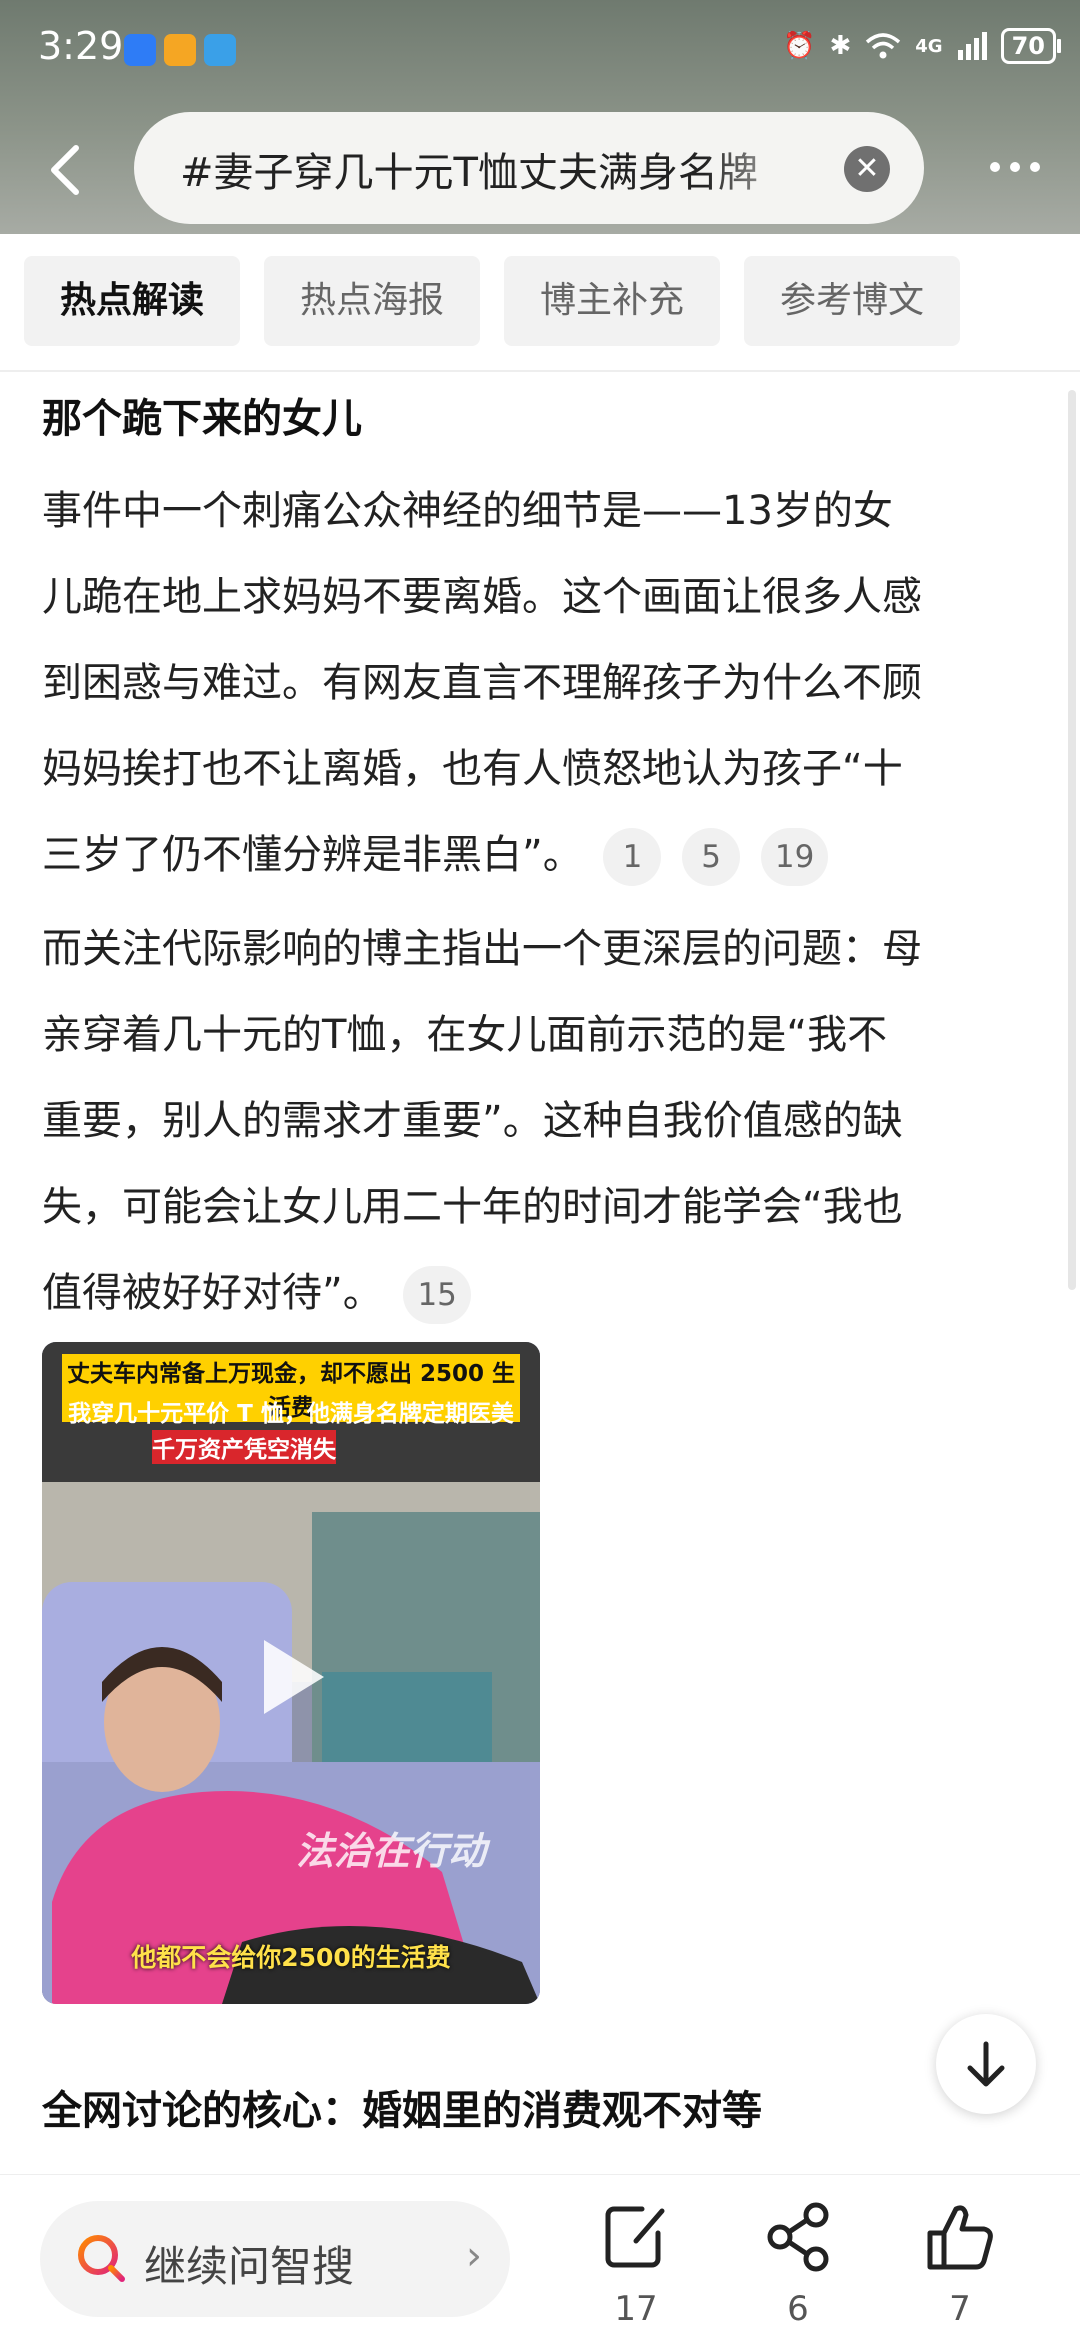  I want to click on bluetooth-icon: ✱, so click(840, 46).